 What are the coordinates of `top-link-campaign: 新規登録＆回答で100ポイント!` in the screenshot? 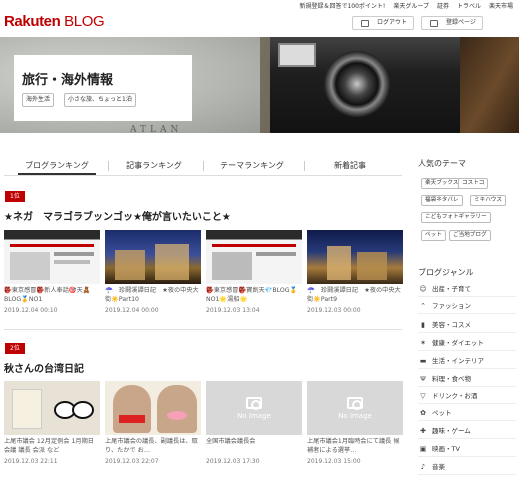 It's located at (342, 5).